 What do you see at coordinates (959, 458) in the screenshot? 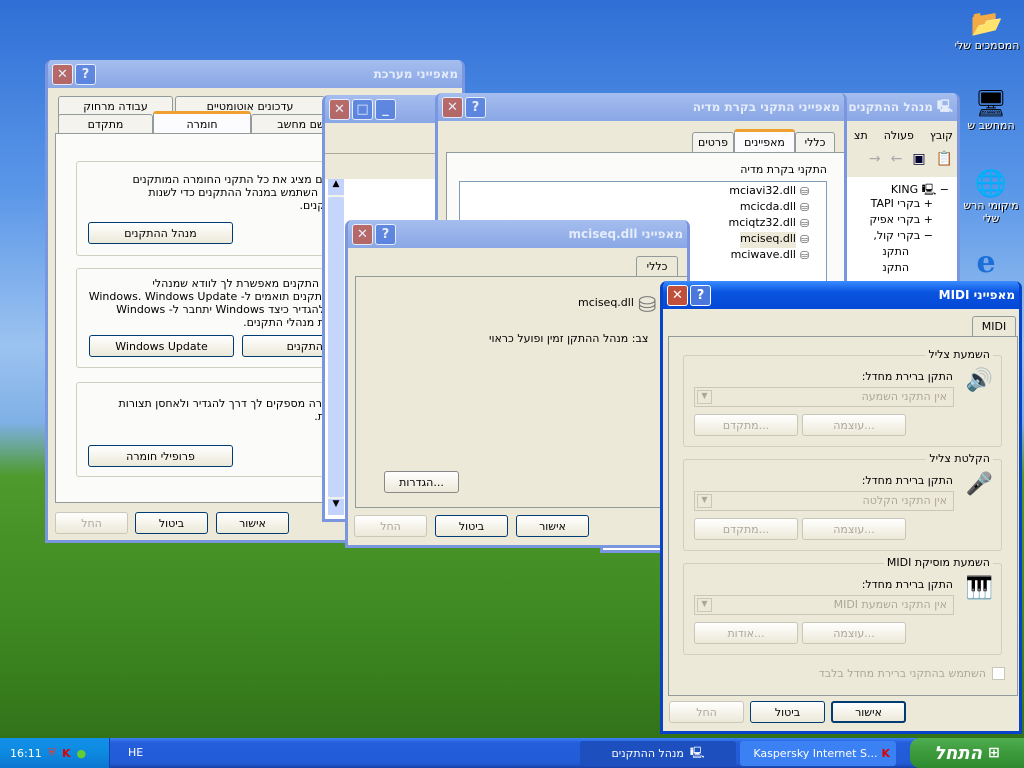
I see `group-title: הקלטת צליל` at bounding box center [959, 458].